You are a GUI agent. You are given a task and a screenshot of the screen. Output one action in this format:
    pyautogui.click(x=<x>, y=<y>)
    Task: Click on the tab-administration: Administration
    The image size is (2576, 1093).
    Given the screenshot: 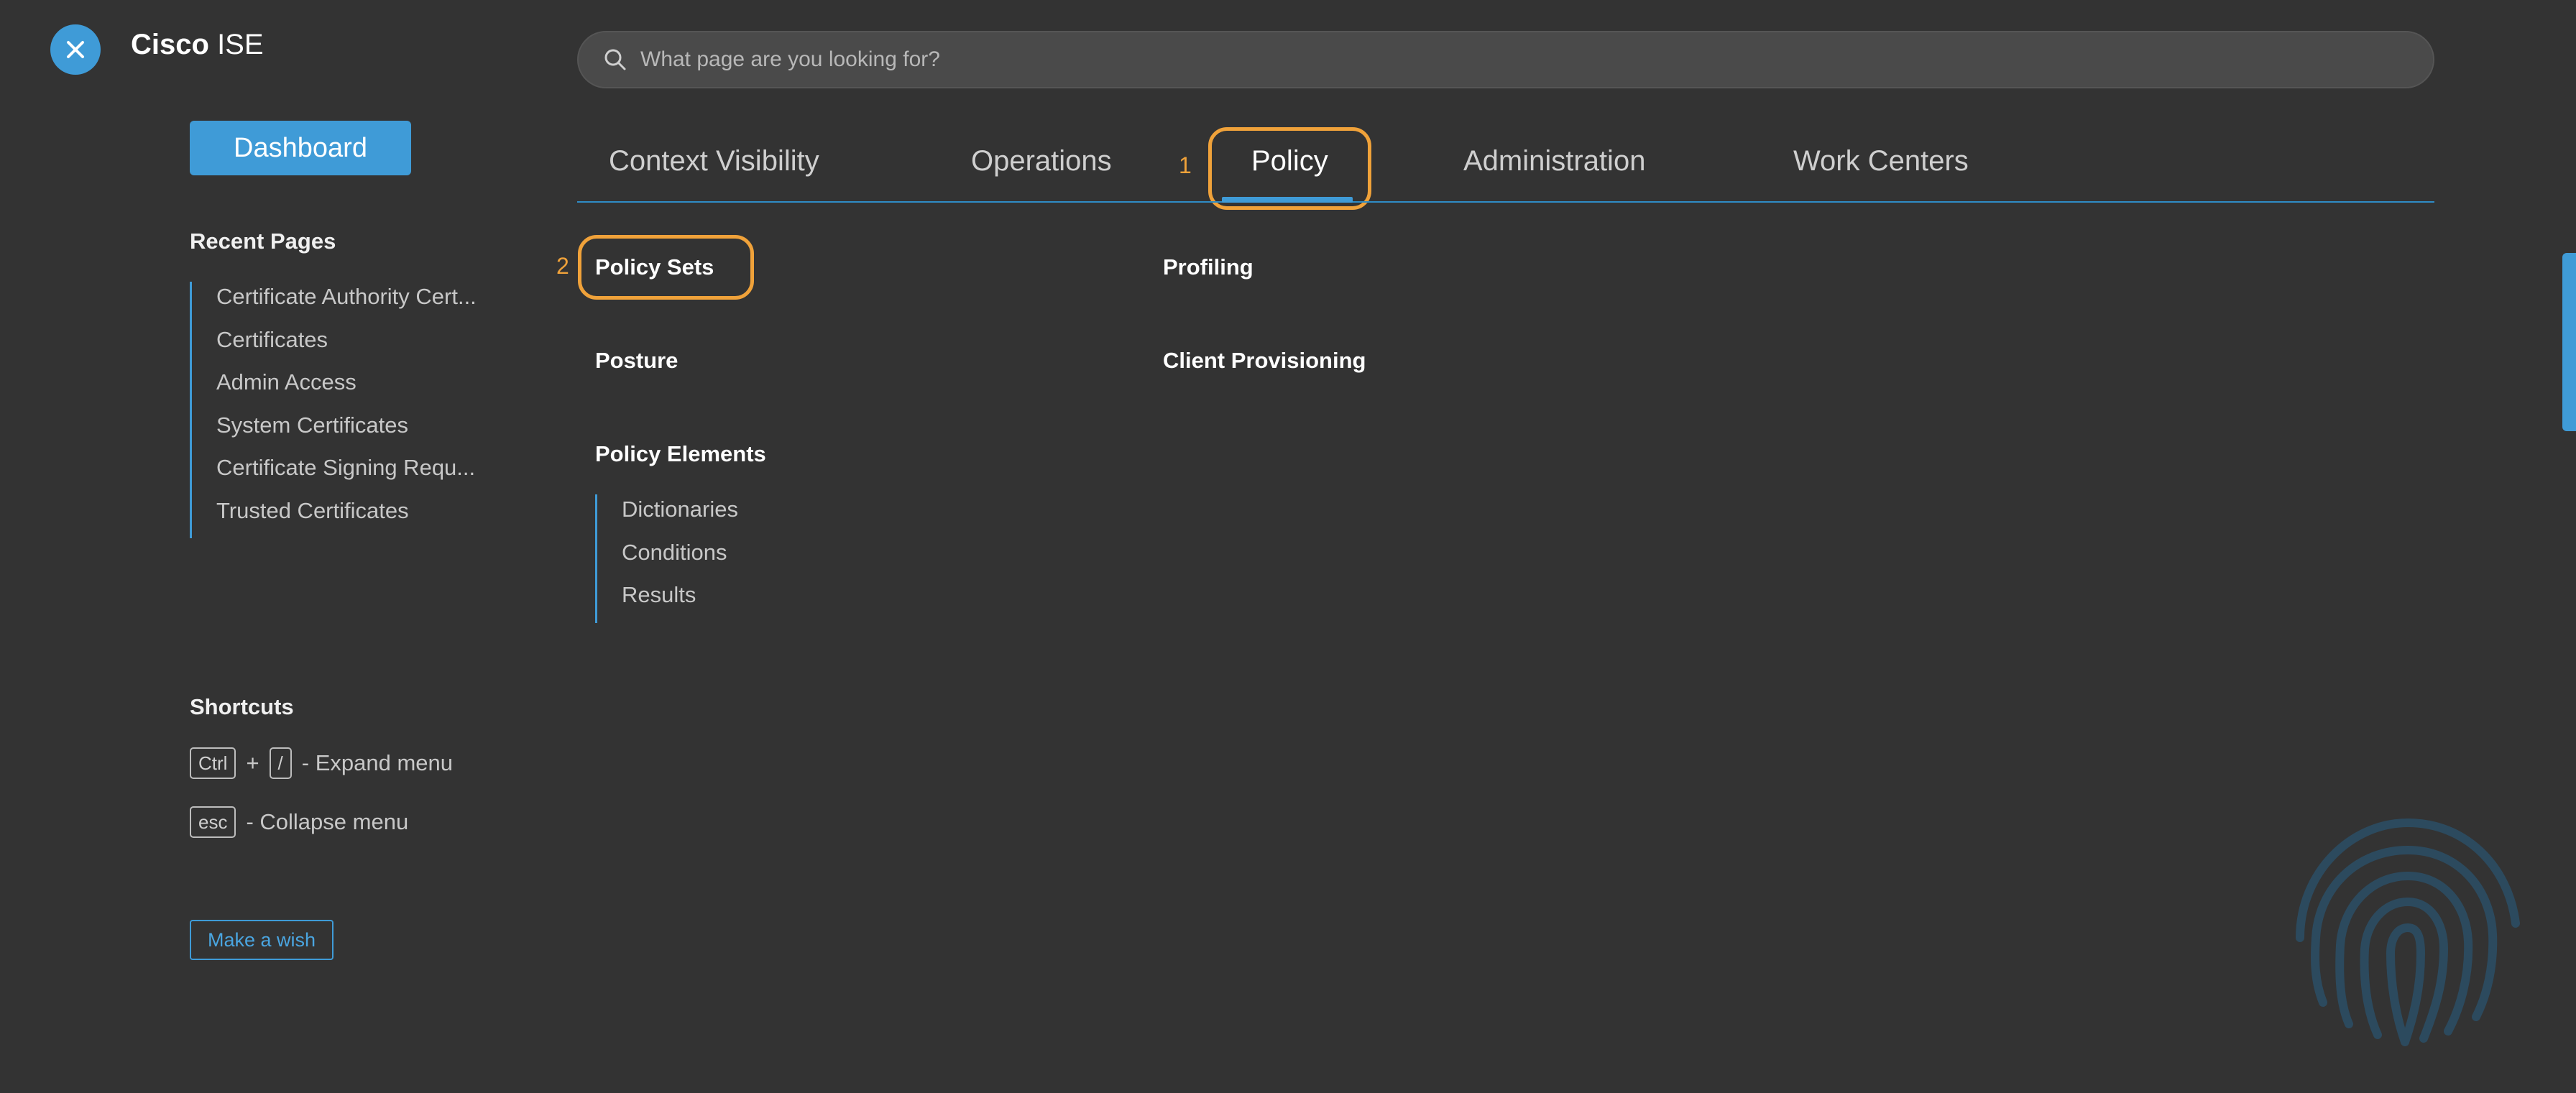 What is the action you would take?
    pyautogui.click(x=1554, y=161)
    